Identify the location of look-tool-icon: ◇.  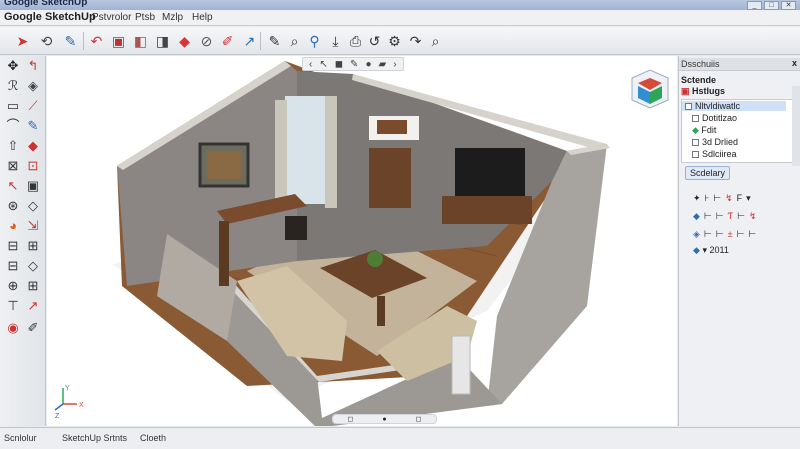
(33, 265).